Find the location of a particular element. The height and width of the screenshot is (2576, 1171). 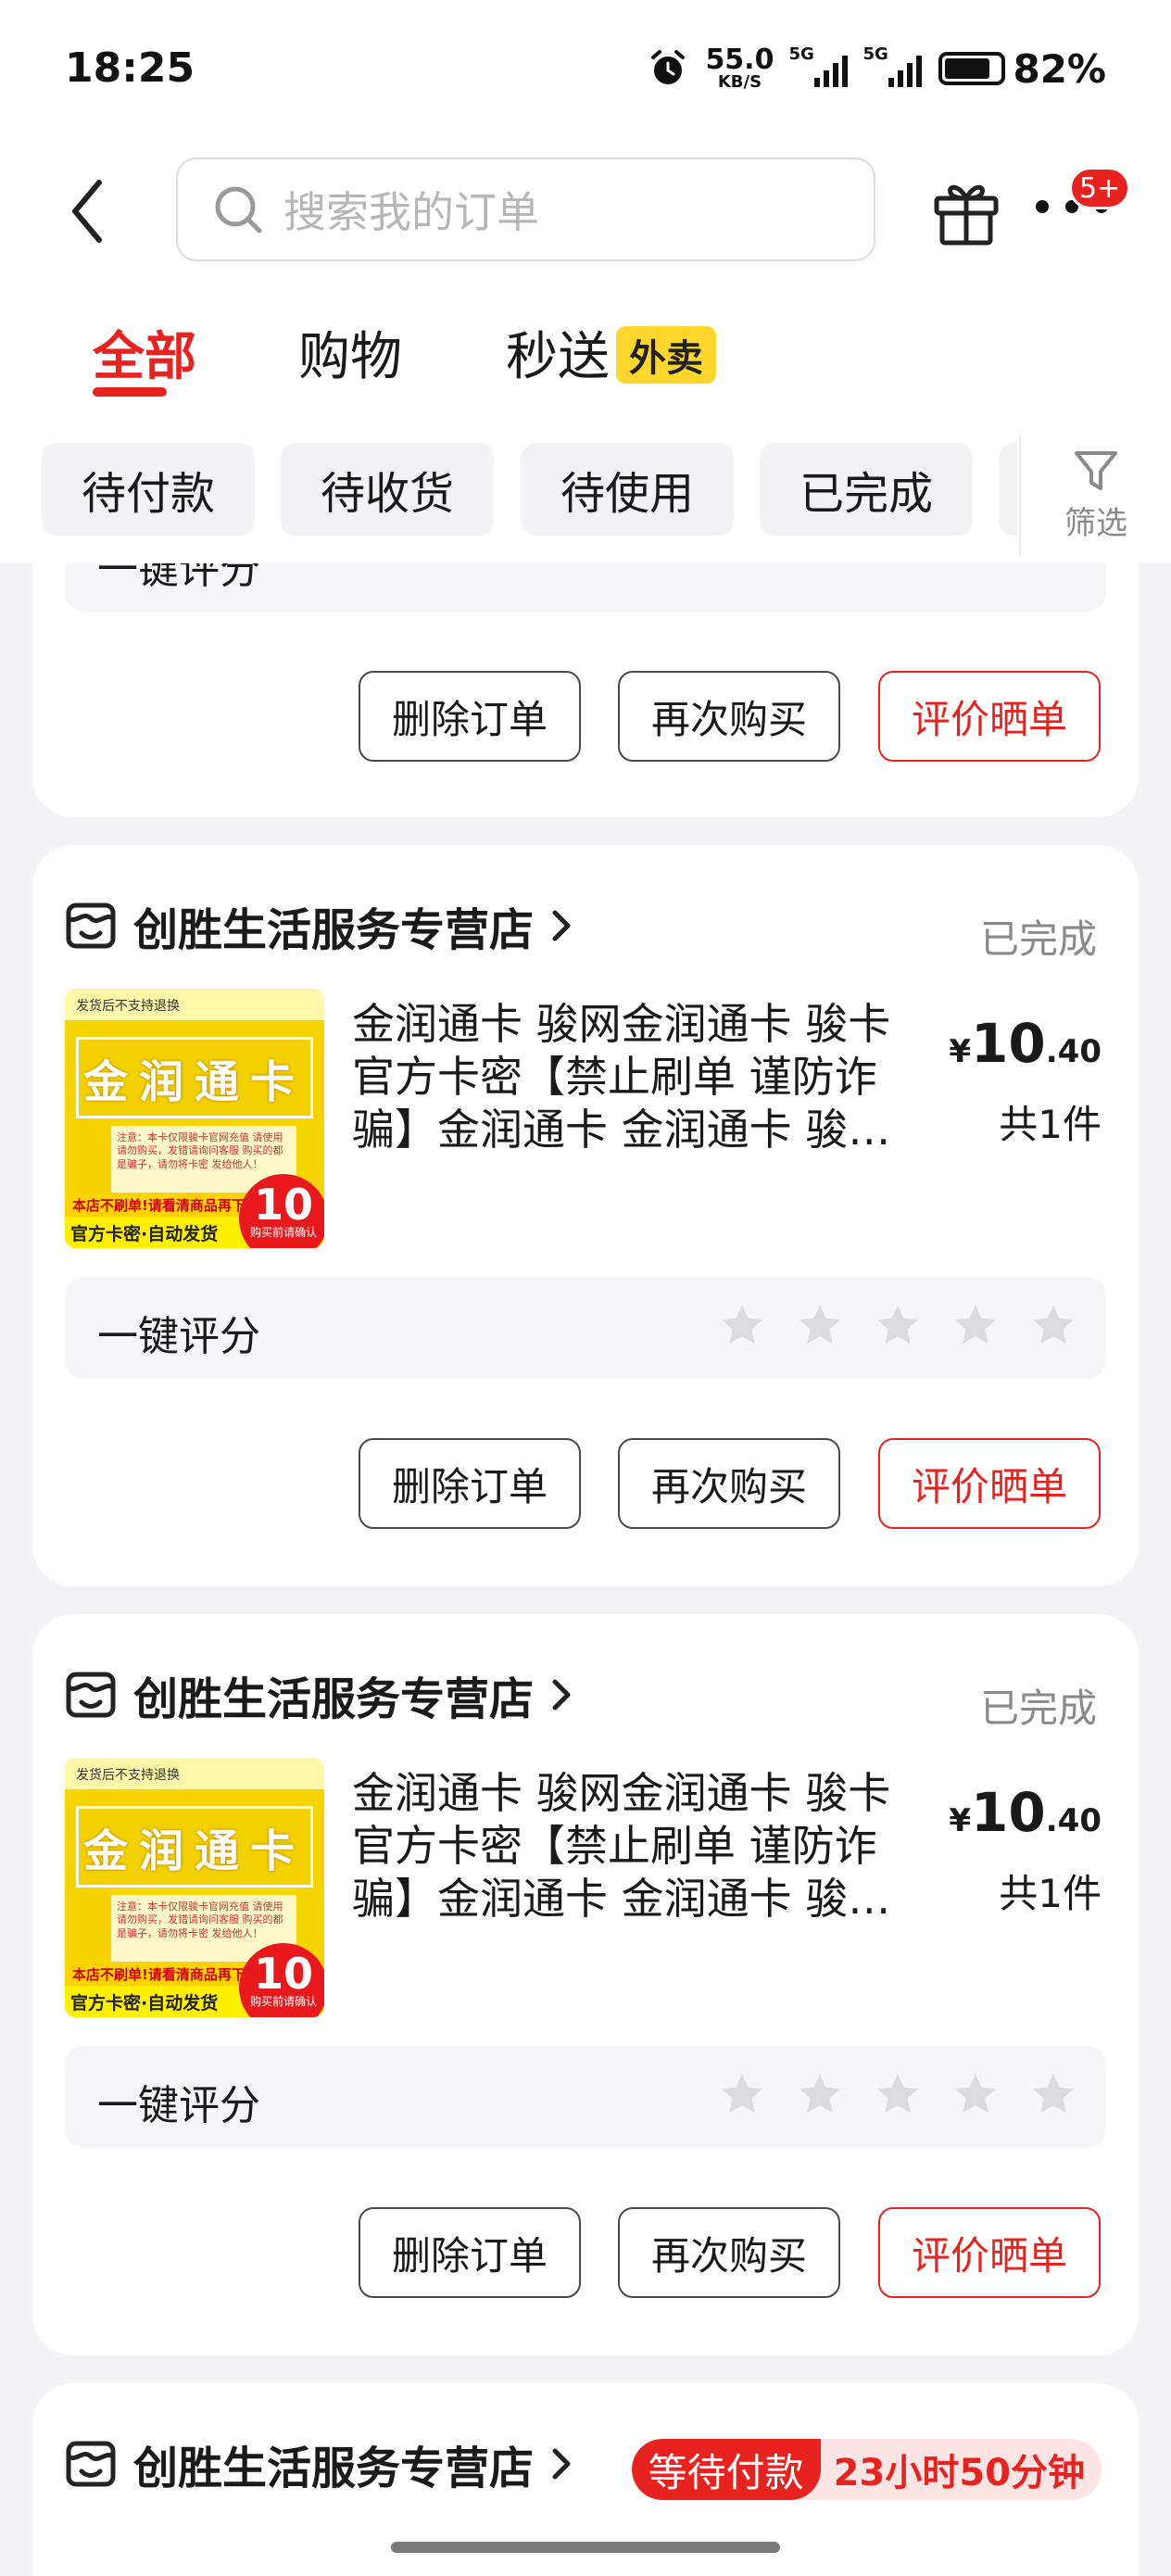

chip-pending-receipt: 待收货 is located at coordinates (388, 489).